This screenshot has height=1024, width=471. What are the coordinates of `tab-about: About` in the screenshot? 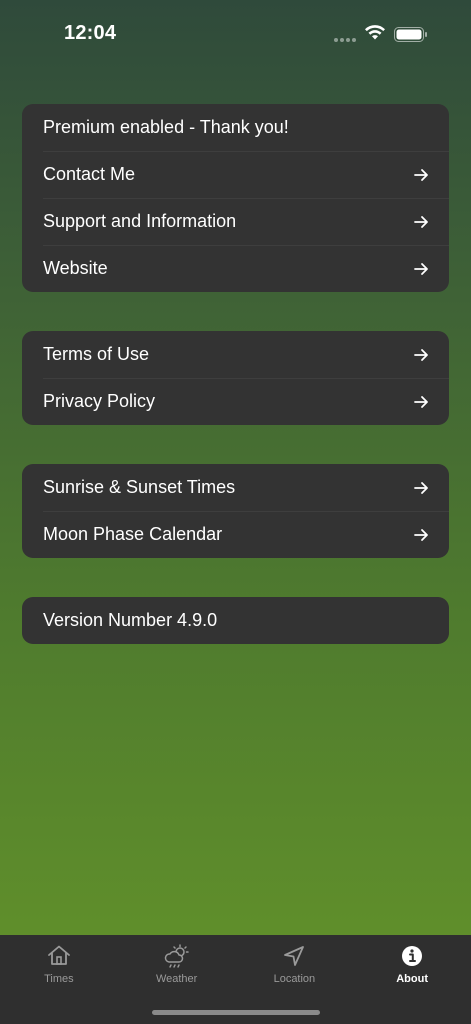 It's located at (412, 979).